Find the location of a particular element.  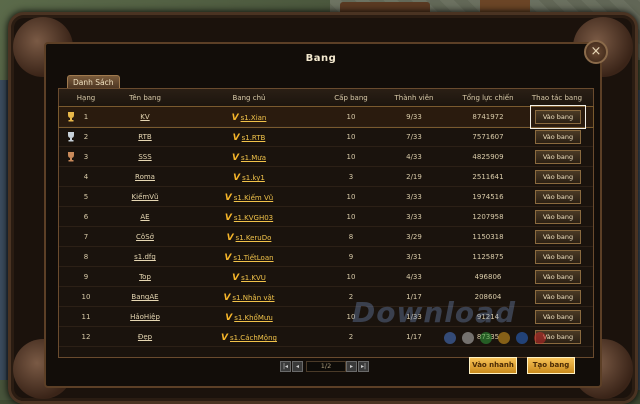

table-row: 5 KiếmVũ Vs1.Kiếm Vũ 10 3/33 1974516 Vào bang is located at coordinates (326, 197).